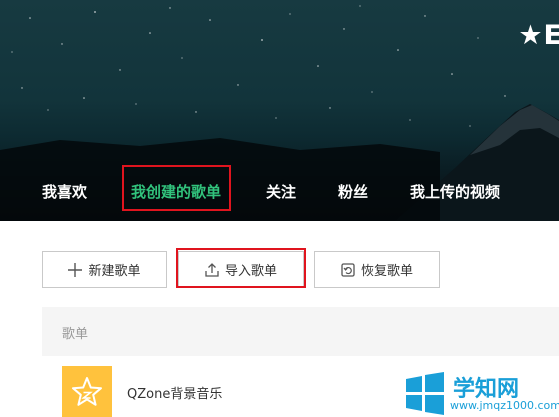  What do you see at coordinates (425, 393) in the screenshot?
I see `windows-logo-icon` at bounding box center [425, 393].